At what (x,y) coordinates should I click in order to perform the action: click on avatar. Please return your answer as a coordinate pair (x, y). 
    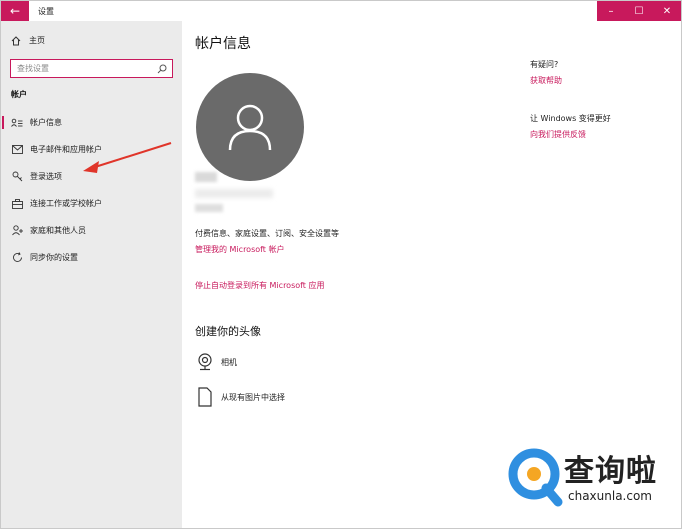
    Looking at the image, I should click on (250, 127).